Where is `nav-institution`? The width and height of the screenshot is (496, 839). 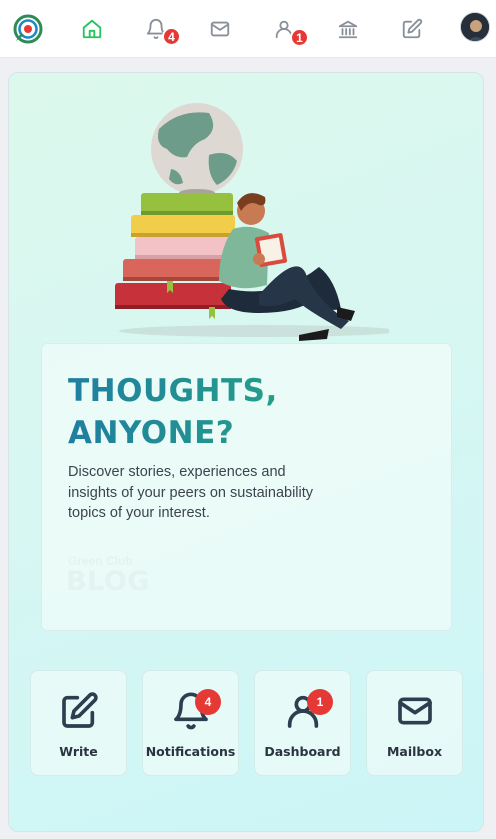 nav-institution is located at coordinates (348, 29).